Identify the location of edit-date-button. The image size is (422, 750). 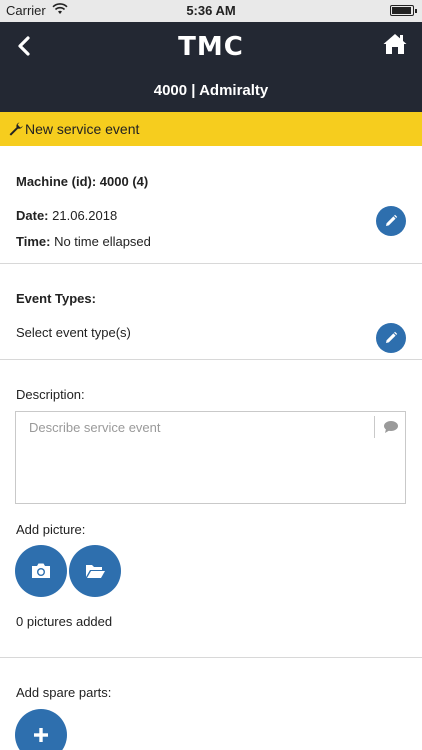
(391, 221).